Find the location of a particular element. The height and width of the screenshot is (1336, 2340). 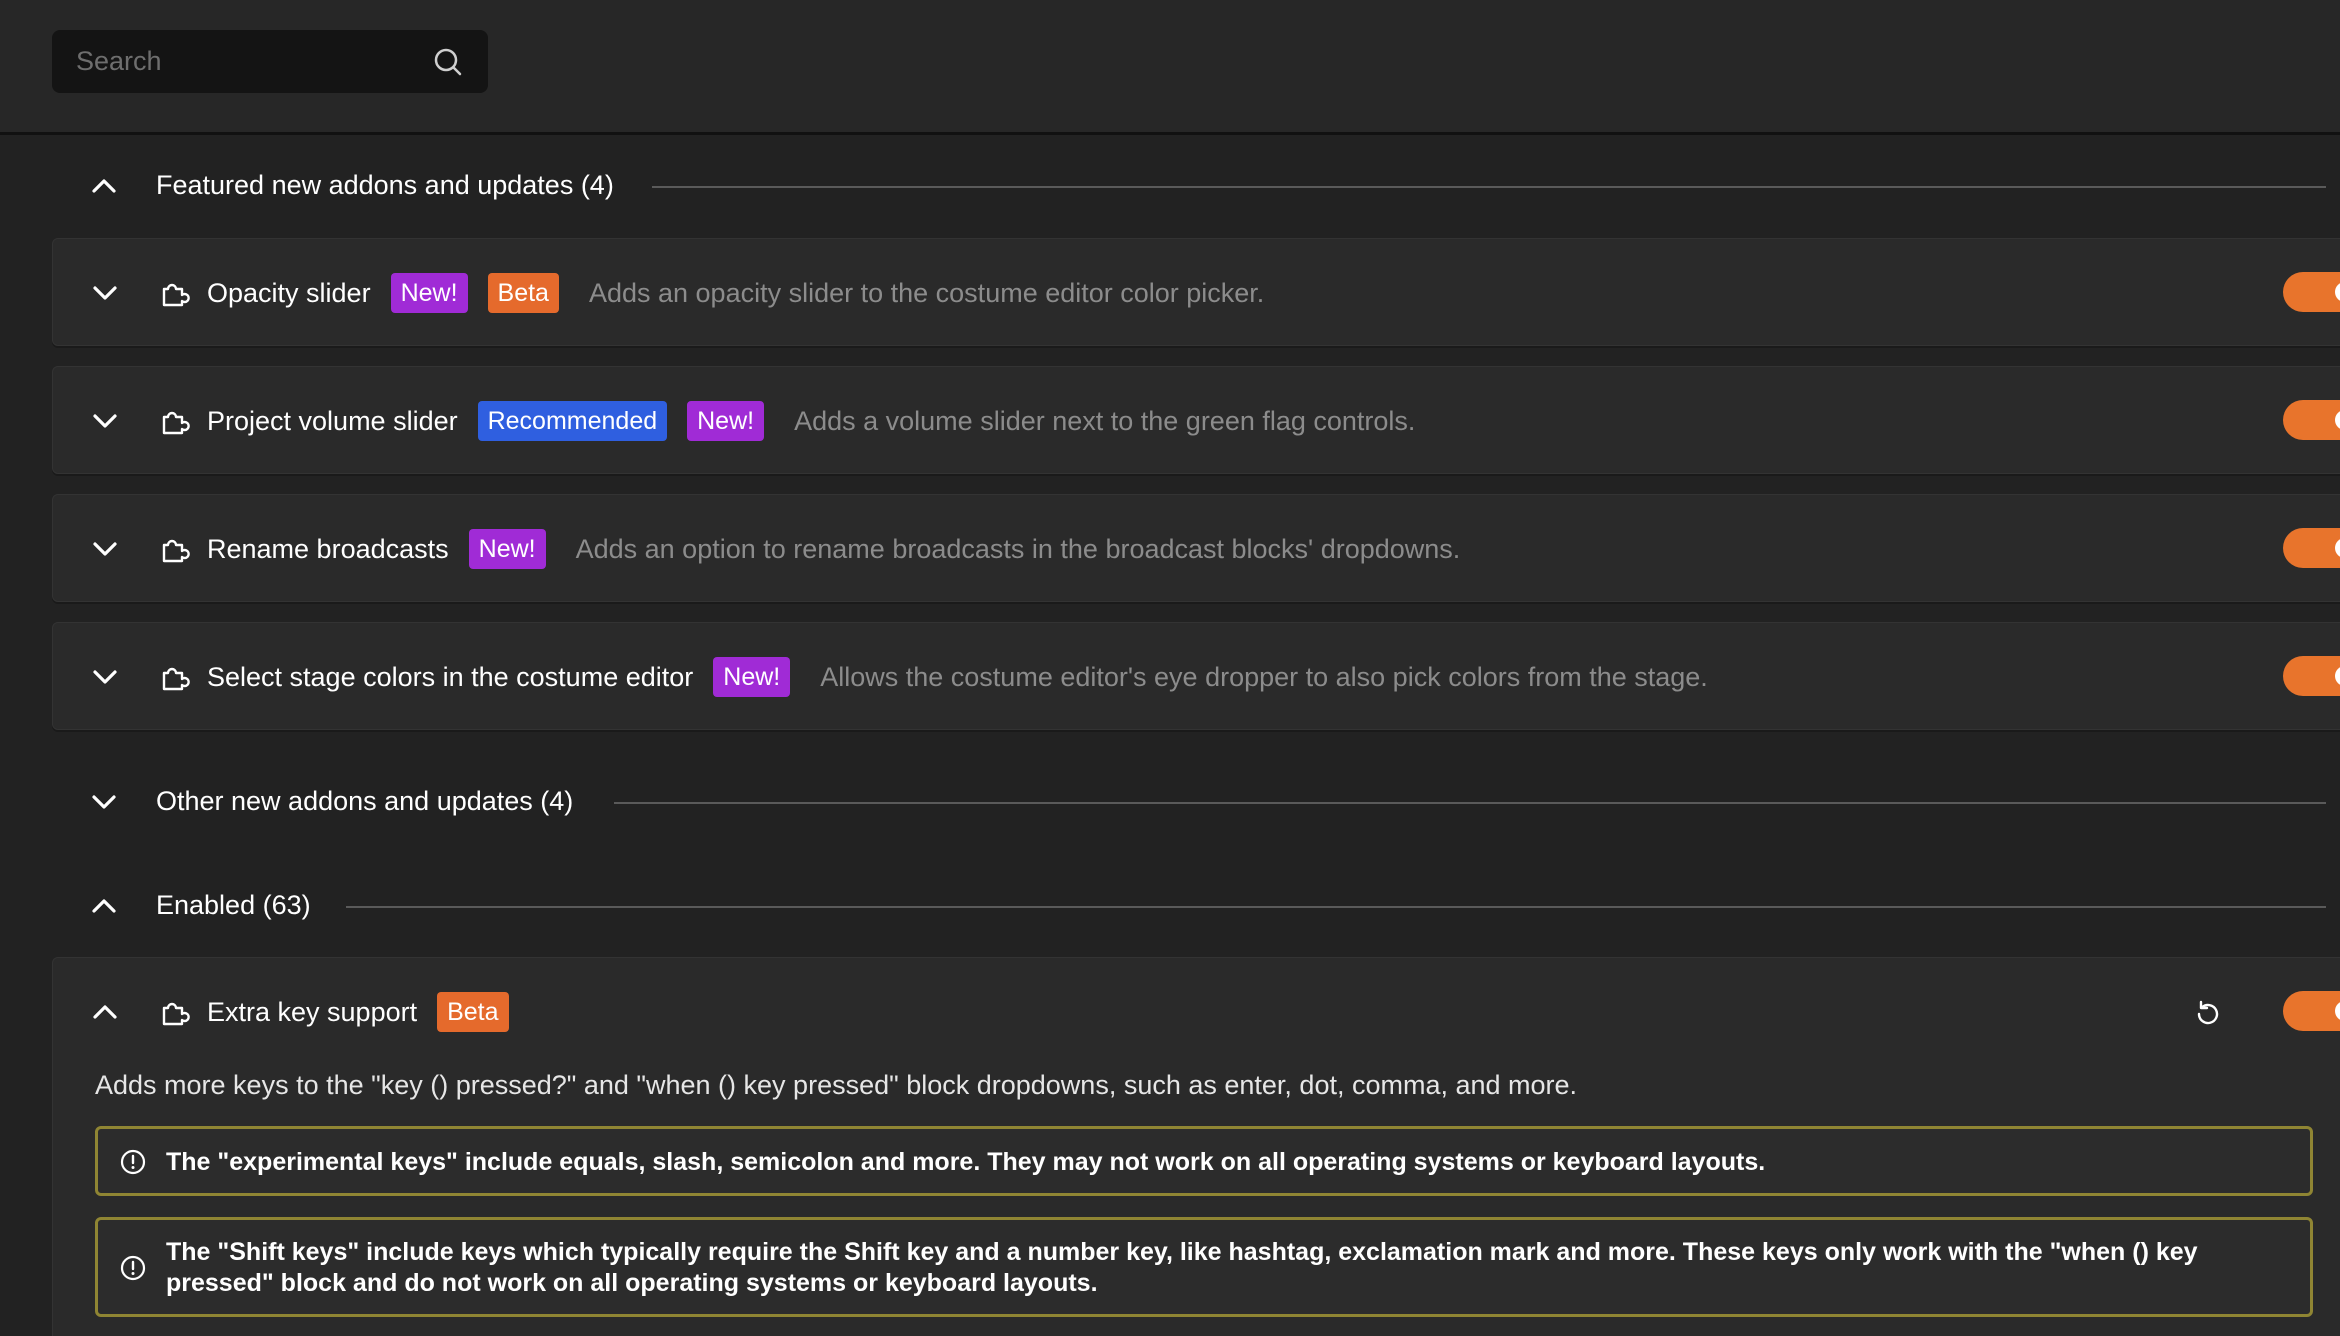

addon-name: Opacity slider is located at coordinates (289, 292).